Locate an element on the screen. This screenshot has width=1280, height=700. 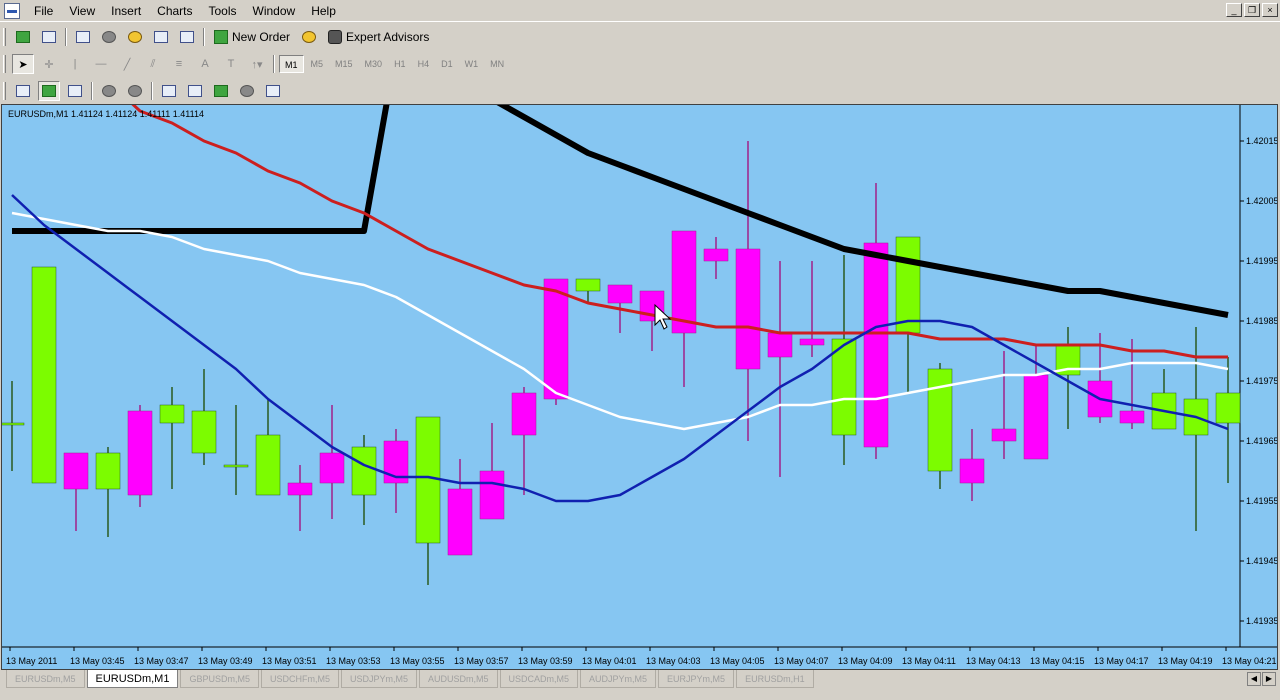
bar-chart-button is located at coordinates (23, 91).